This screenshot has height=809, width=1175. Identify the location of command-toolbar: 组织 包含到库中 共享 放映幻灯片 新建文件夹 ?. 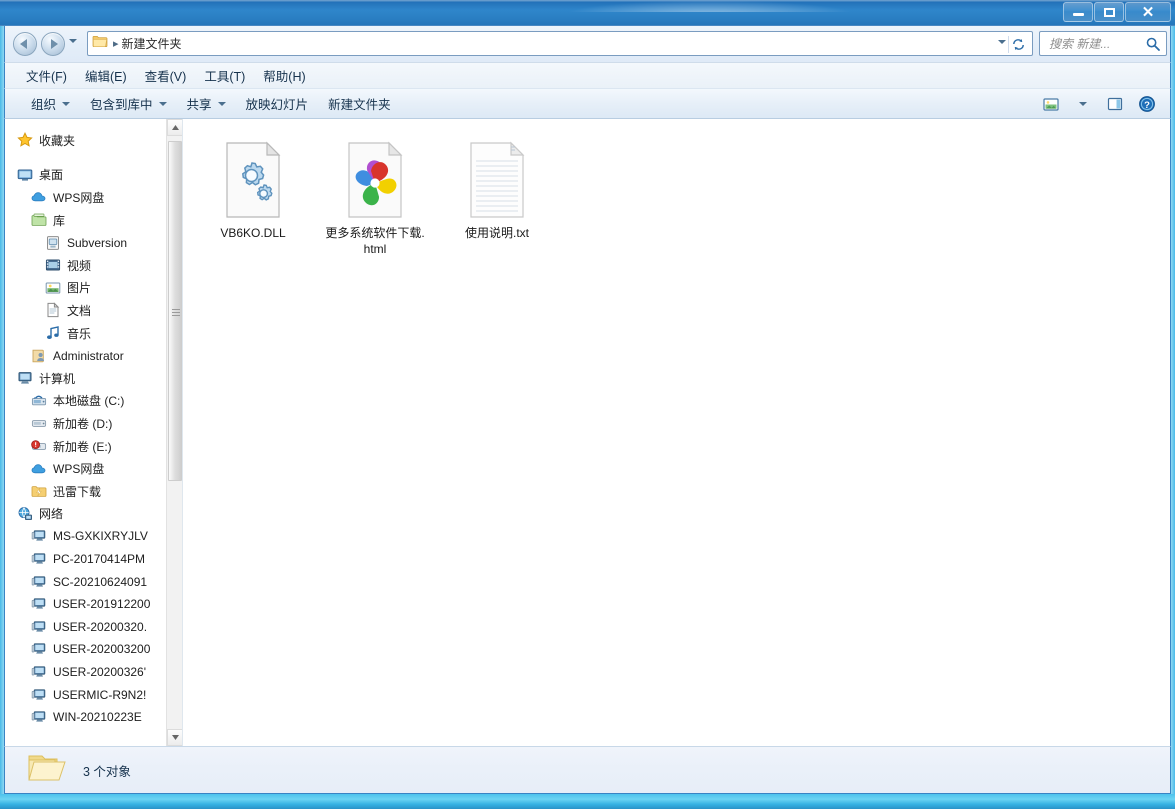
(587, 103).